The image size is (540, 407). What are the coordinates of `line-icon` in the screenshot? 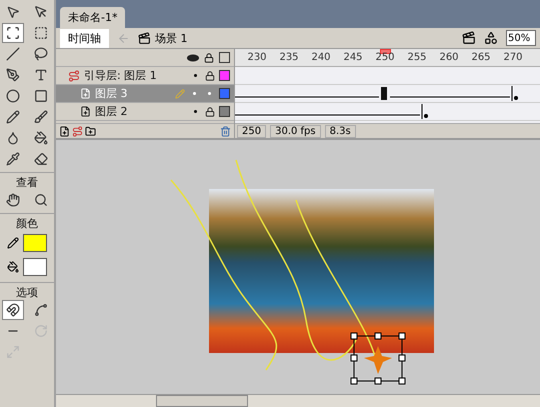 It's located at (13, 54).